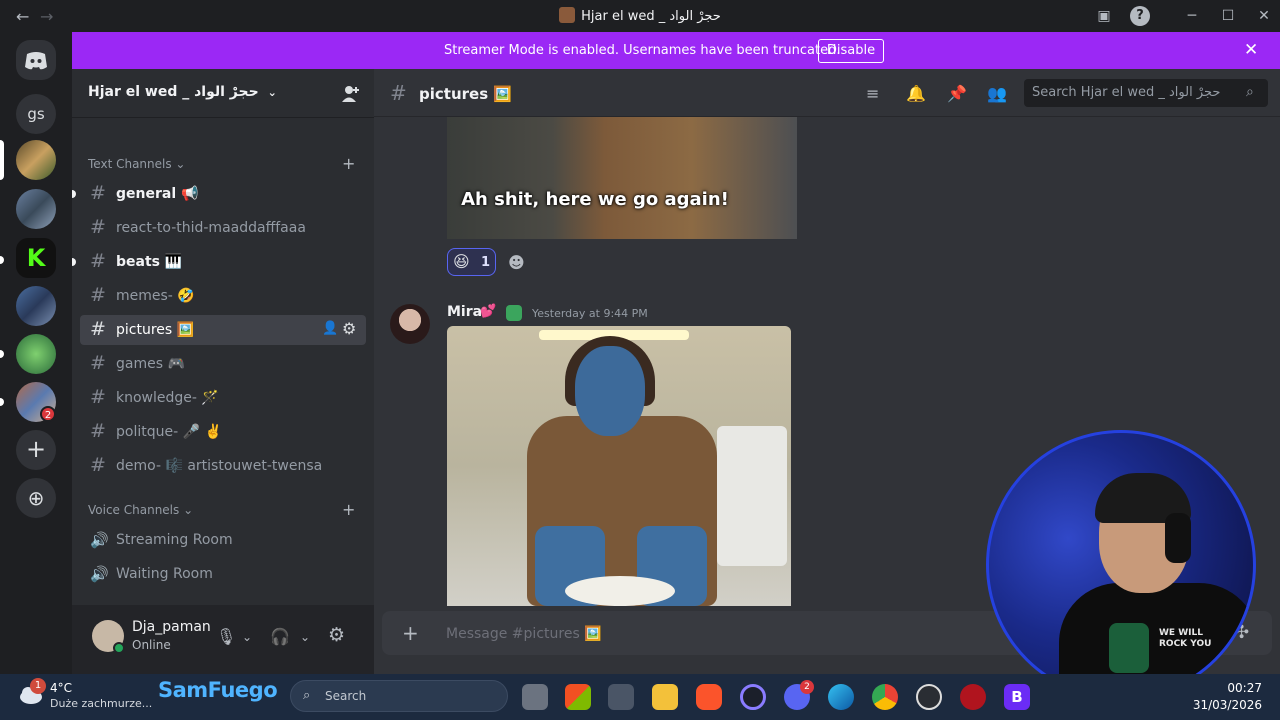 Image resolution: width=1280 pixels, height=720 pixels. I want to click on server-kick-icon: K, so click(36, 258).